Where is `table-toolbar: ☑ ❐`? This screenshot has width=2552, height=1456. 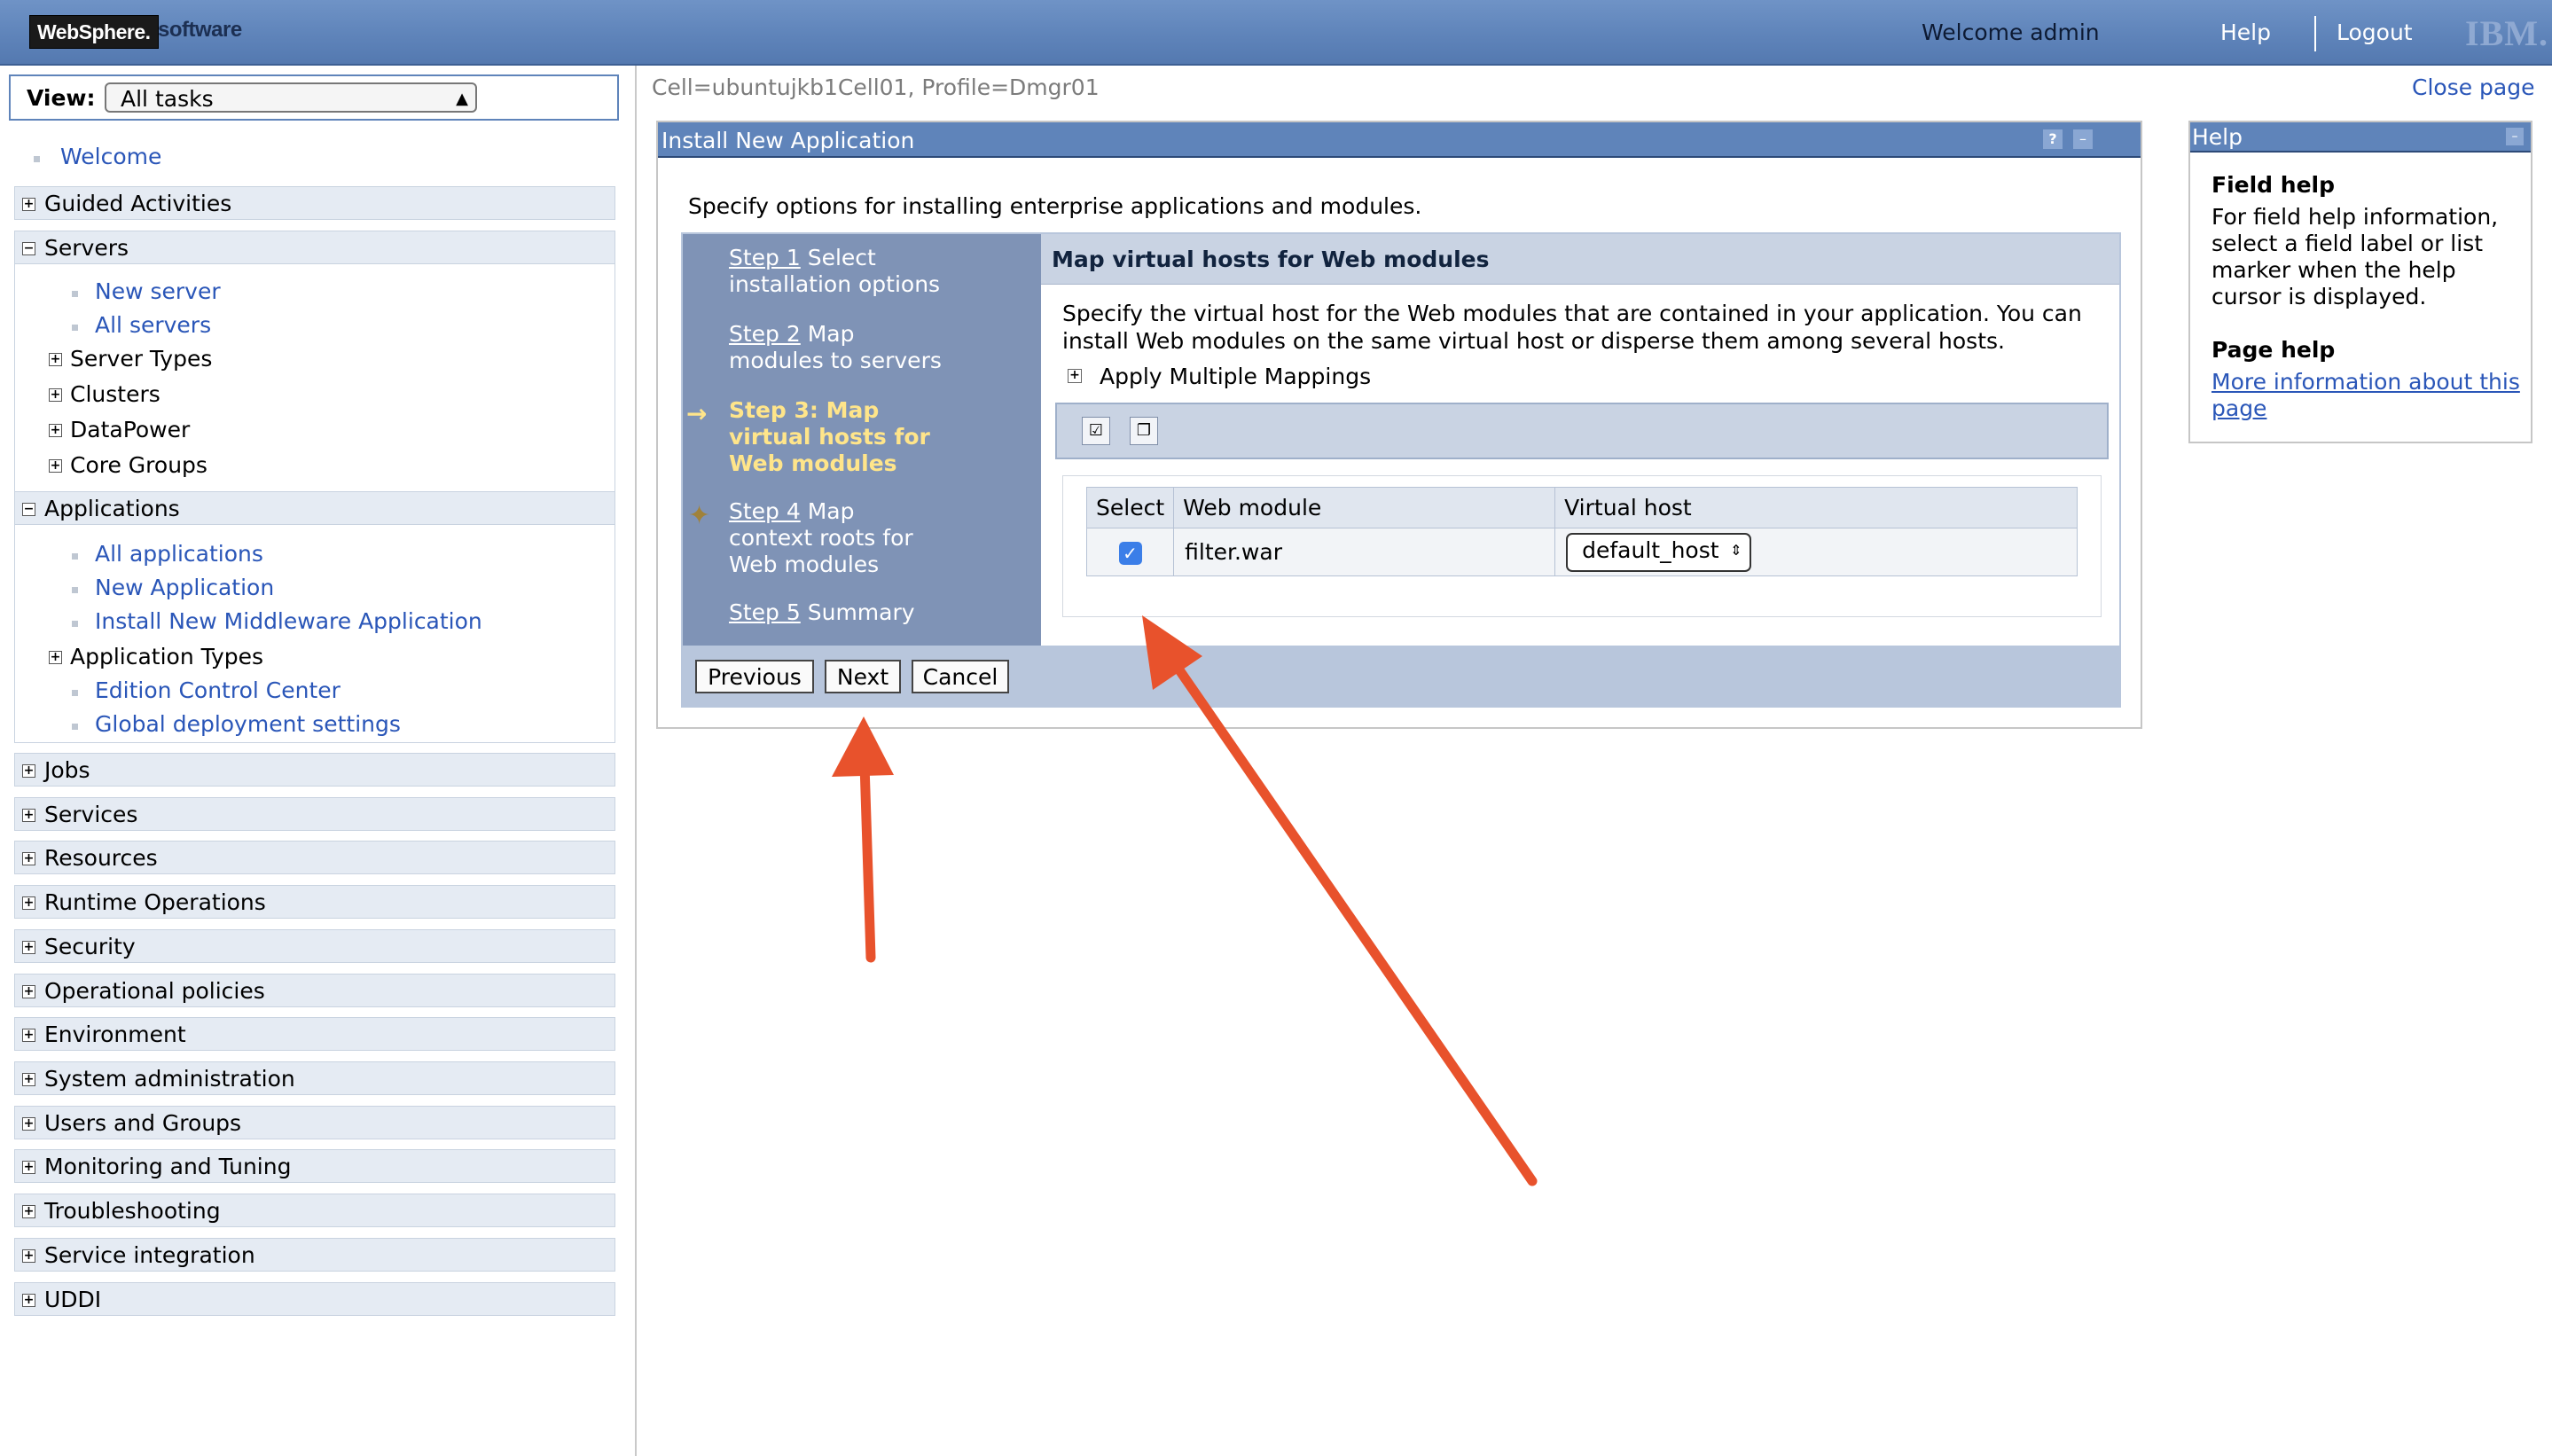 table-toolbar: ☑ ❐ is located at coordinates (1582, 431).